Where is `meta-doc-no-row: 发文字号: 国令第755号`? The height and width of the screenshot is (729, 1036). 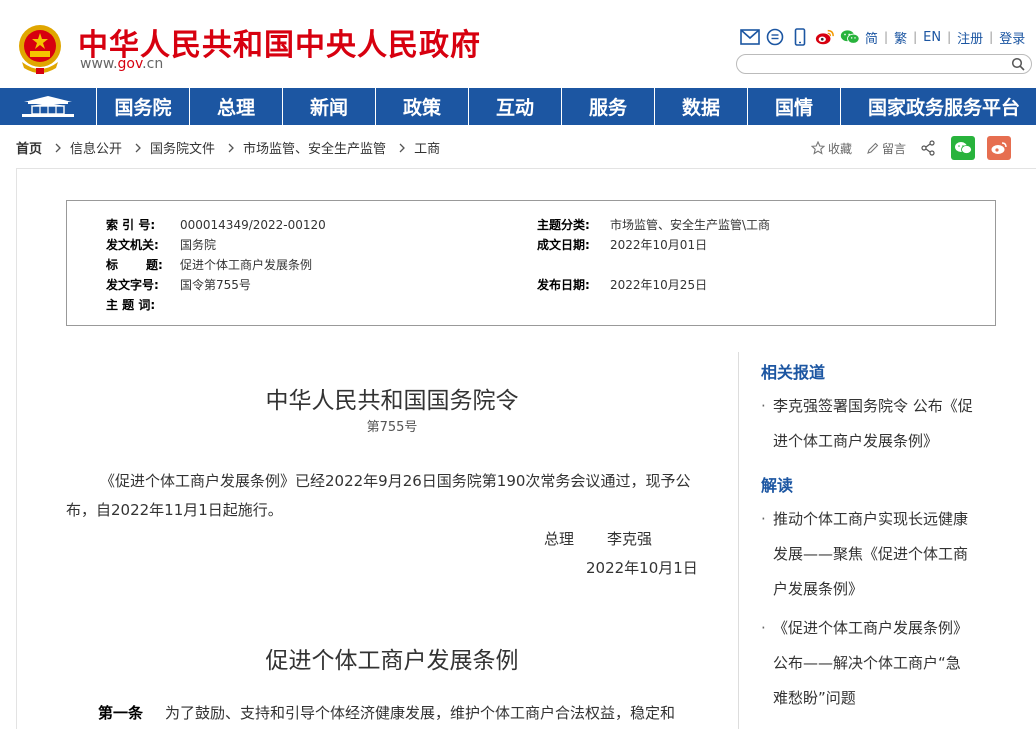 meta-doc-no-row: 发文字号: 国令第755号 is located at coordinates (178, 284).